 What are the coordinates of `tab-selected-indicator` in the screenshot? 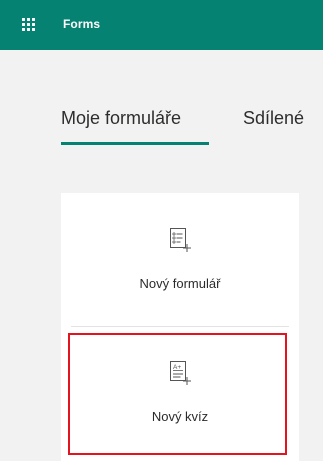 It's located at (135, 143).